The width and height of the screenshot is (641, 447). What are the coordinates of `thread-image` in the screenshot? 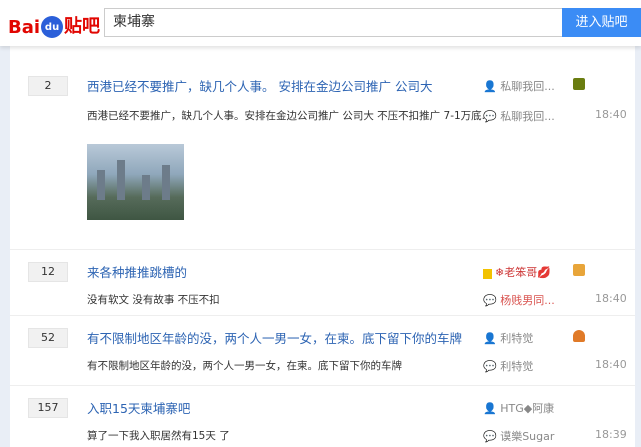 It's located at (135, 182).